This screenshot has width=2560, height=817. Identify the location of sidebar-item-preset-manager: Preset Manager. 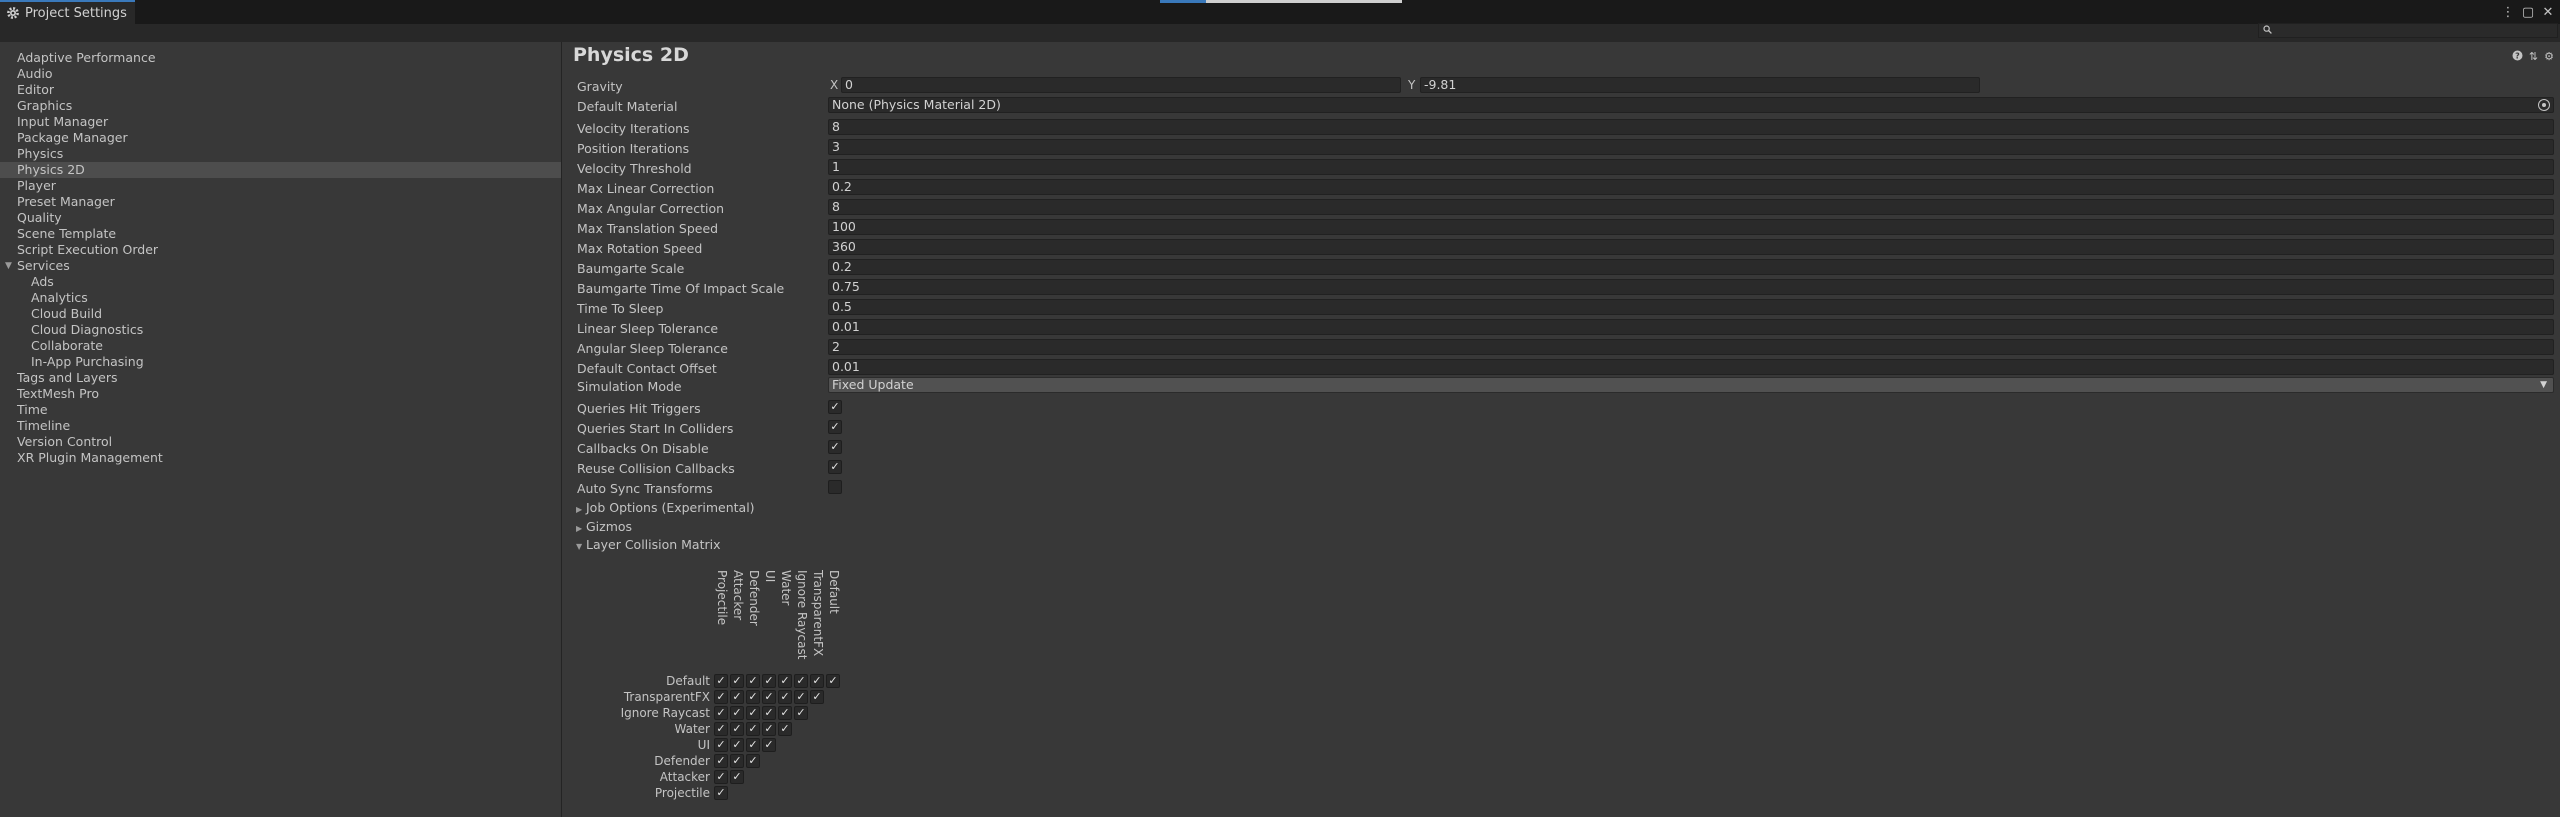
(280, 202).